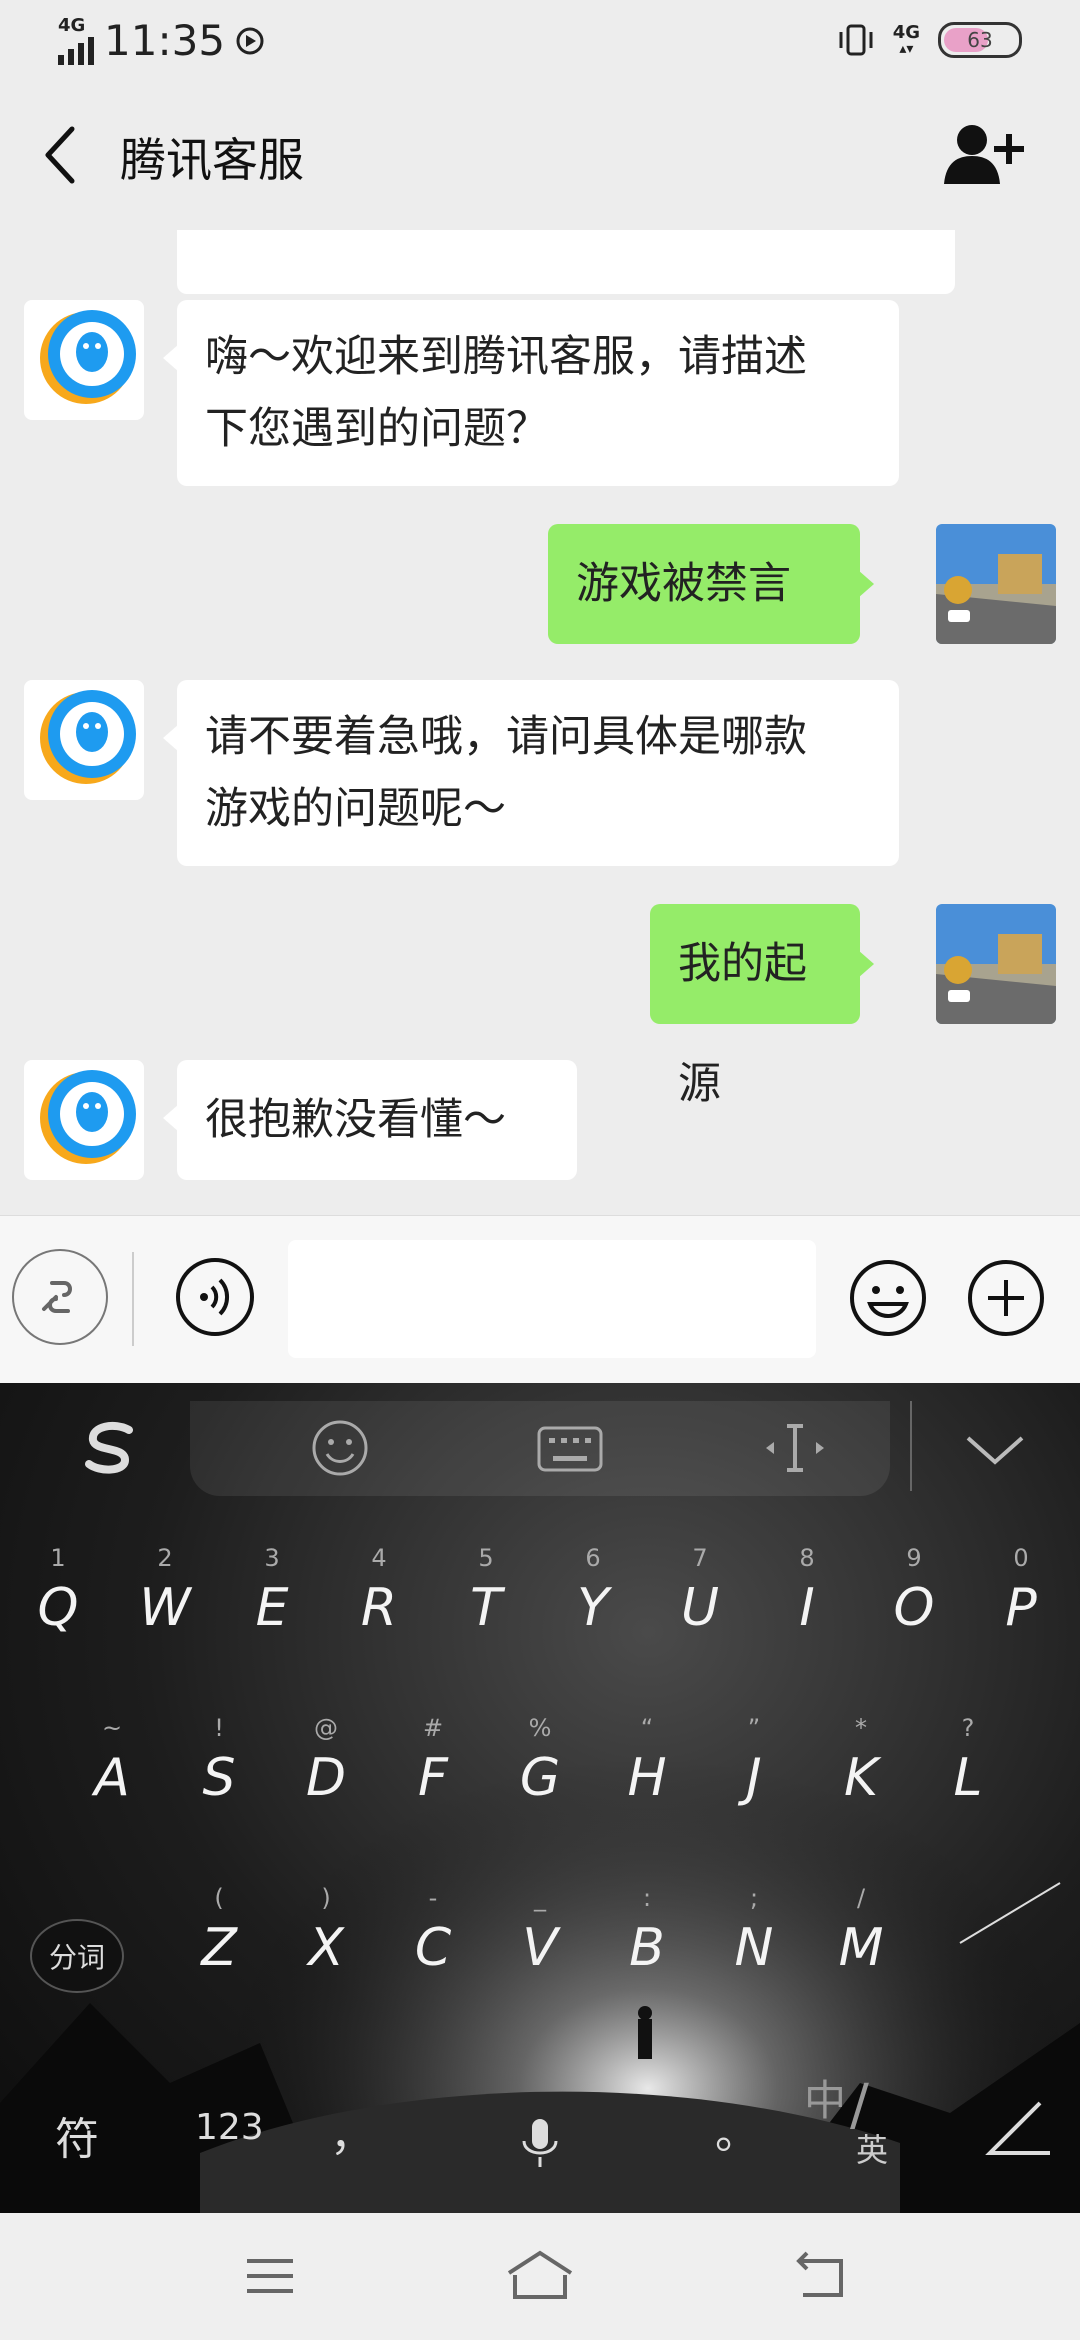 The width and height of the screenshot is (1080, 2340). I want to click on key-y: 6Y, so click(593, 1598).